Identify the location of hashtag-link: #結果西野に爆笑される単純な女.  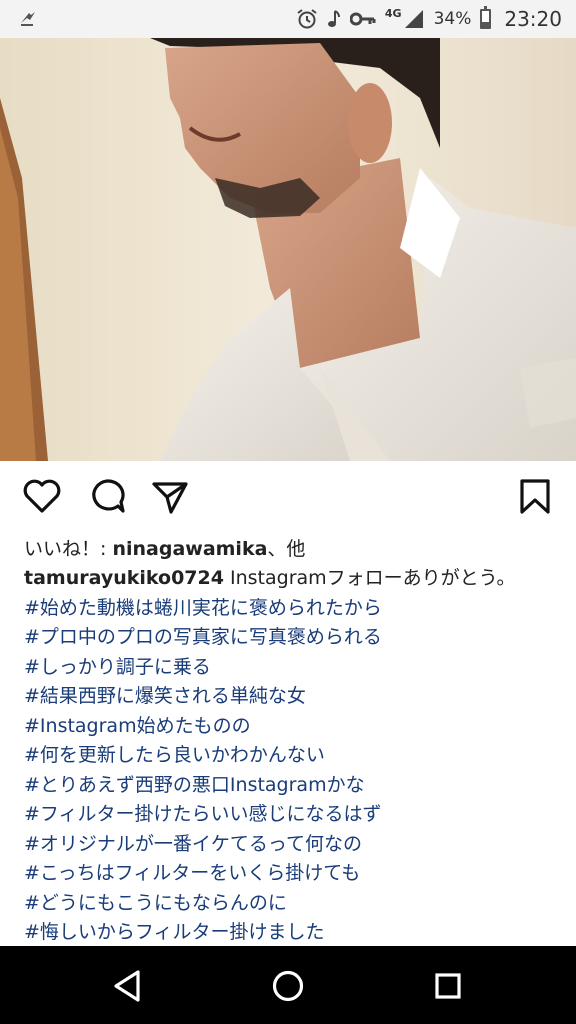
(294, 697).